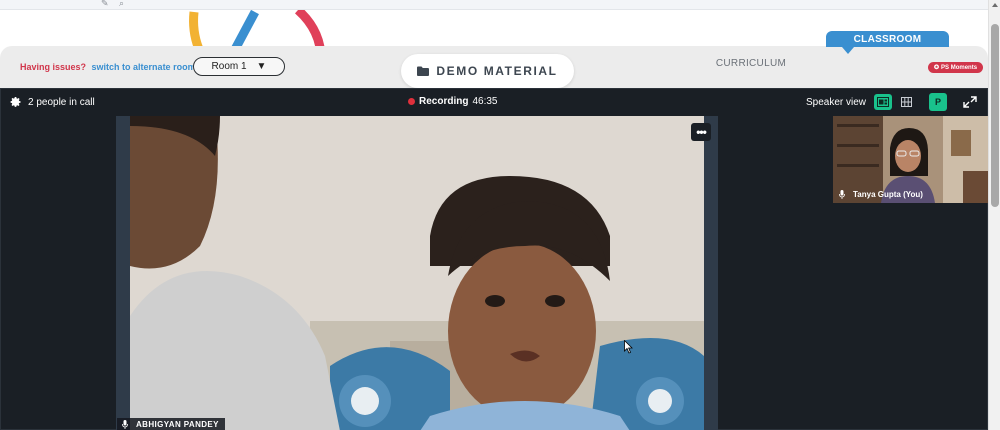 This screenshot has height=430, width=1000. I want to click on participant-avatar-button: P, so click(938, 102).